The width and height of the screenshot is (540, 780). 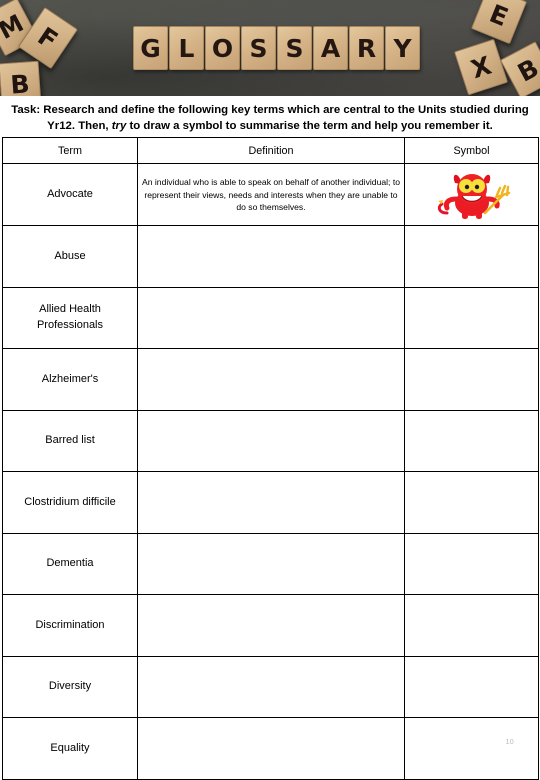 I want to click on term-cell: Dementia, so click(x=70, y=564).